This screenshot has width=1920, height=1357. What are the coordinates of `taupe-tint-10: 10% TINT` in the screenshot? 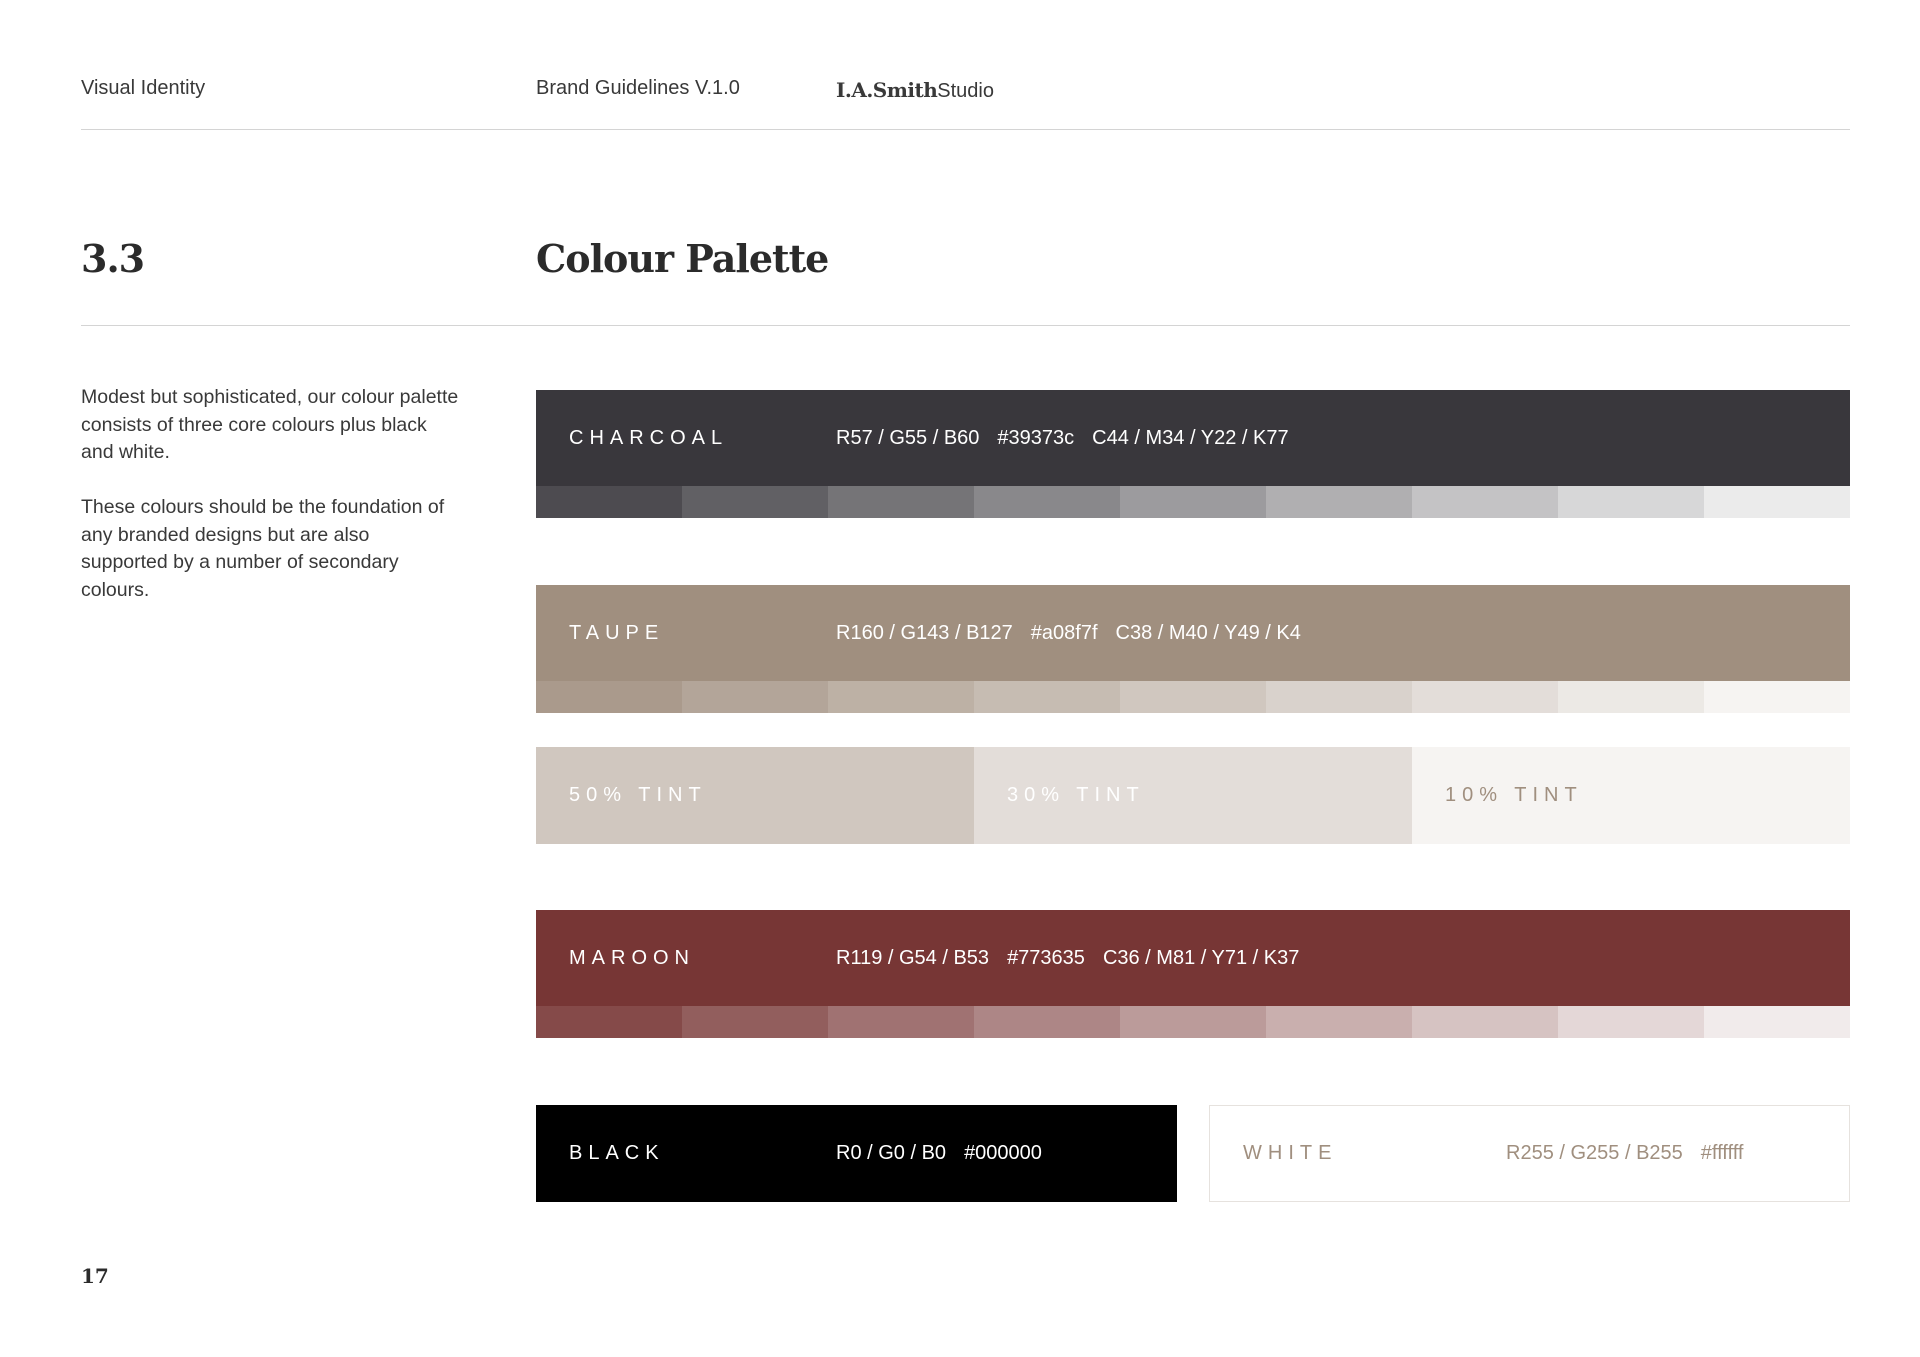 It's located at (1631, 795).